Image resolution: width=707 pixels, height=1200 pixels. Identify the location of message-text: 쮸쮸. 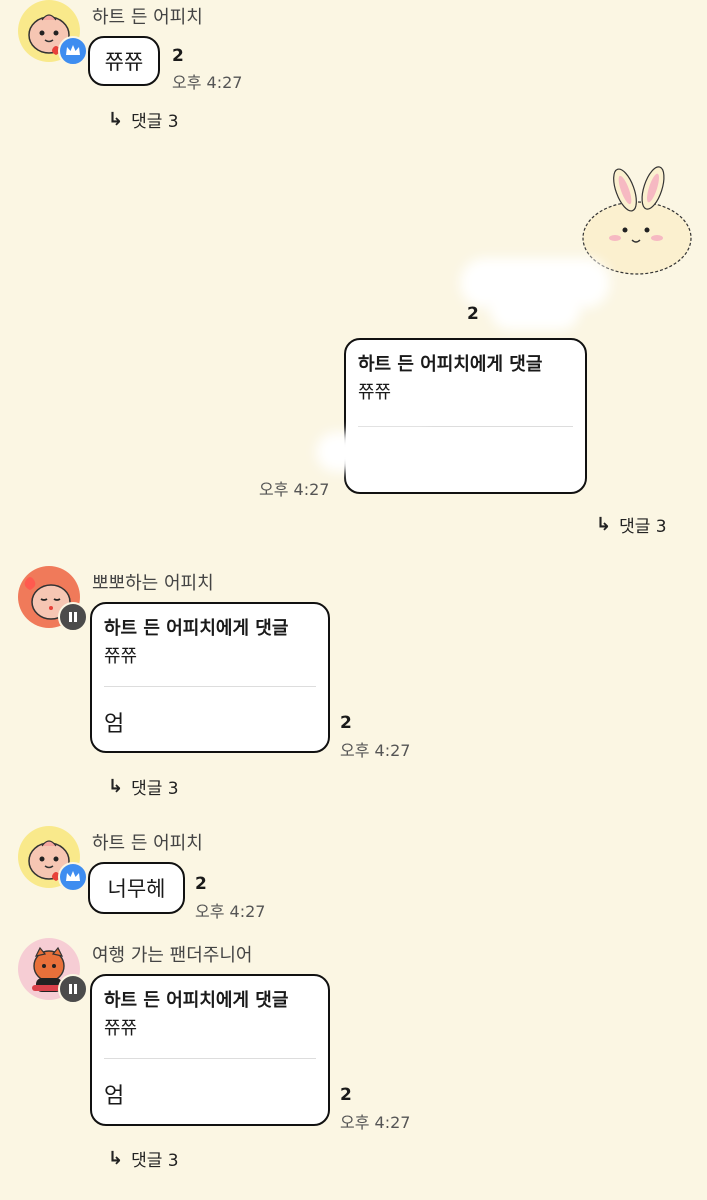
(124, 62).